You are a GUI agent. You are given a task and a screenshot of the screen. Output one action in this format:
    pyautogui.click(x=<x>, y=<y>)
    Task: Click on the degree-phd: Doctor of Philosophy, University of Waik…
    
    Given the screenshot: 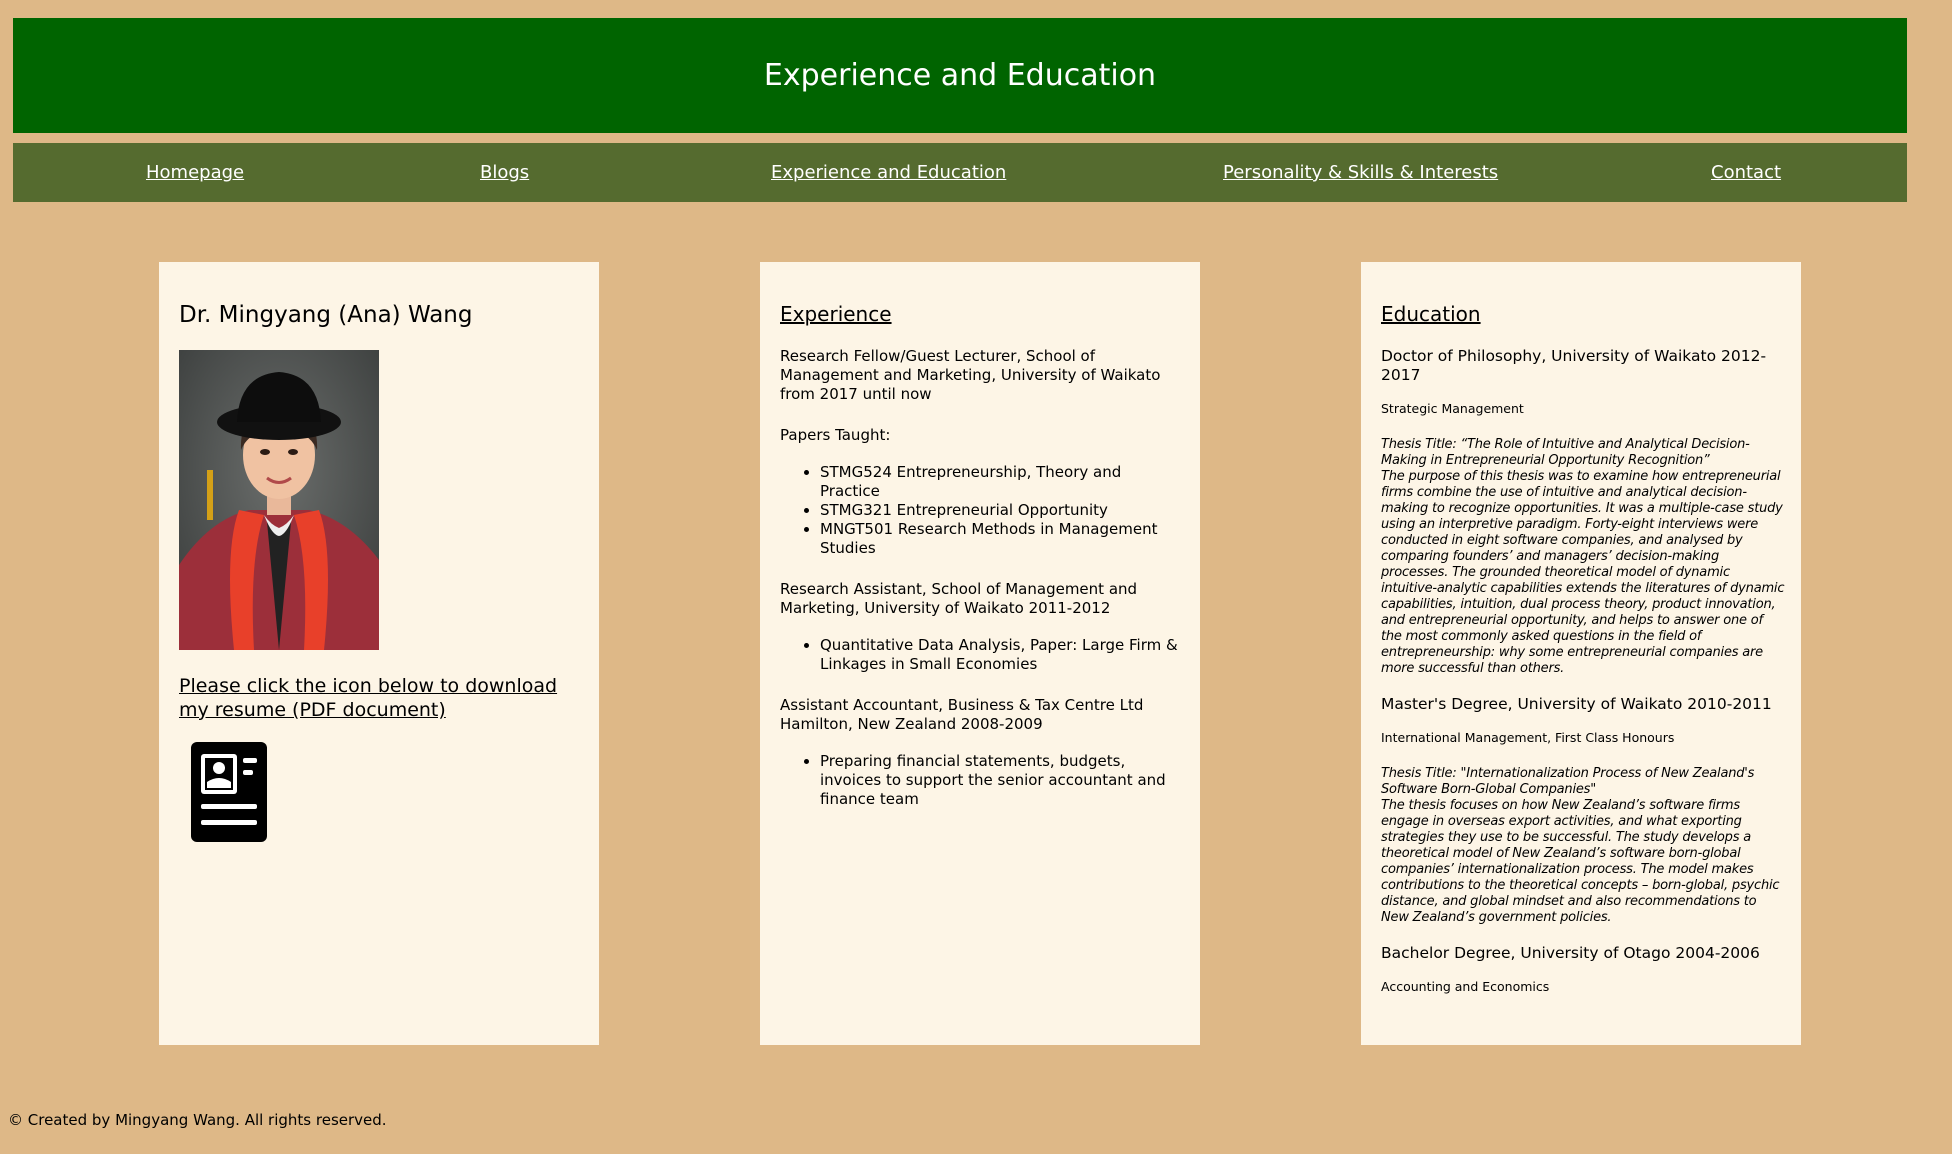 What is the action you would take?
    pyautogui.click(x=1574, y=365)
    